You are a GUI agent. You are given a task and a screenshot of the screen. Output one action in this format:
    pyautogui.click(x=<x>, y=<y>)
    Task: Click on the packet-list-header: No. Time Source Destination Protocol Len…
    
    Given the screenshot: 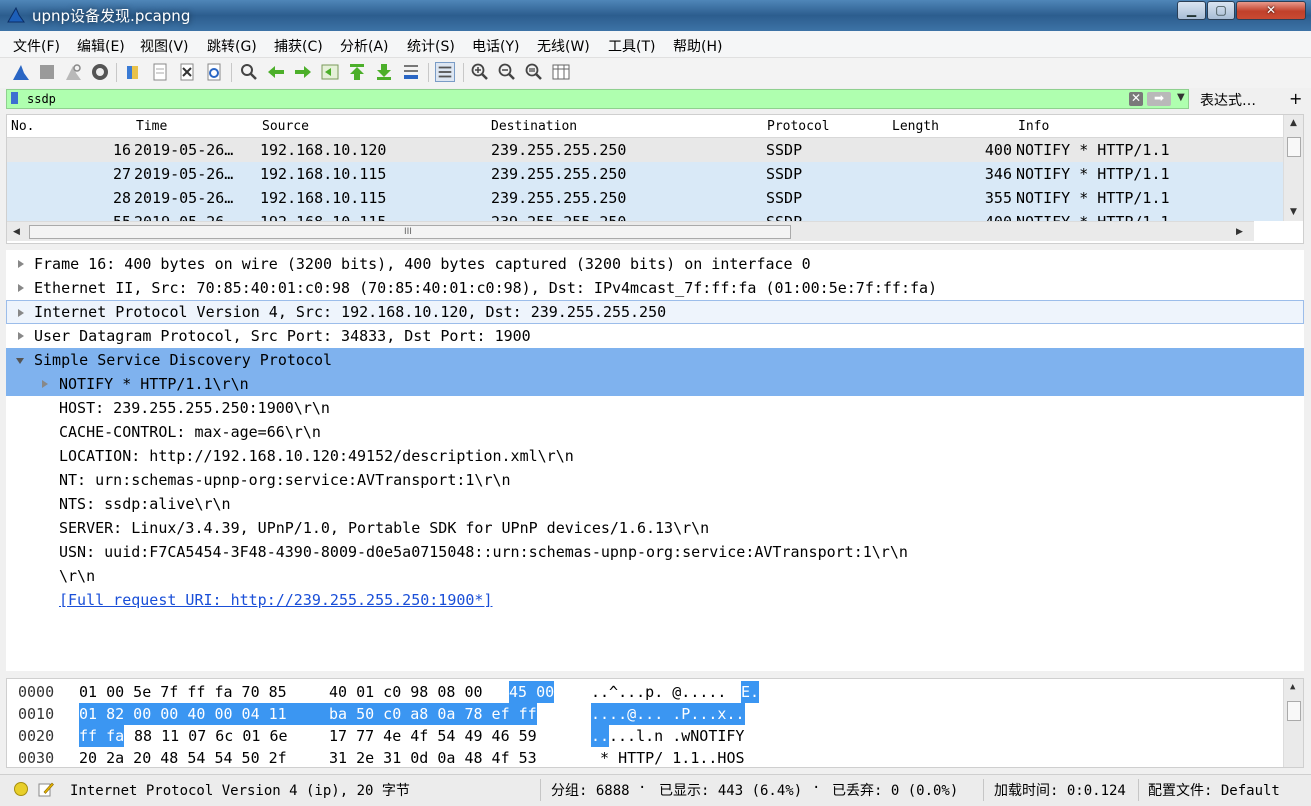 What is the action you would take?
    pyautogui.click(x=645, y=126)
    